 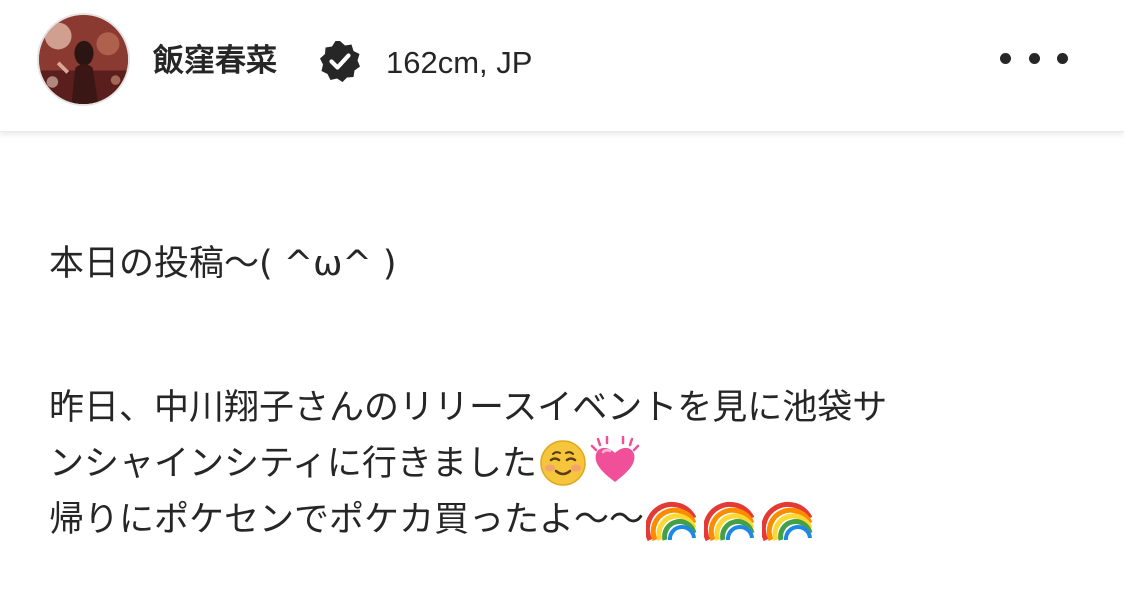 I want to click on caption-line-with-emoji: ンシャインシティに行きました, so click(x=569, y=464).